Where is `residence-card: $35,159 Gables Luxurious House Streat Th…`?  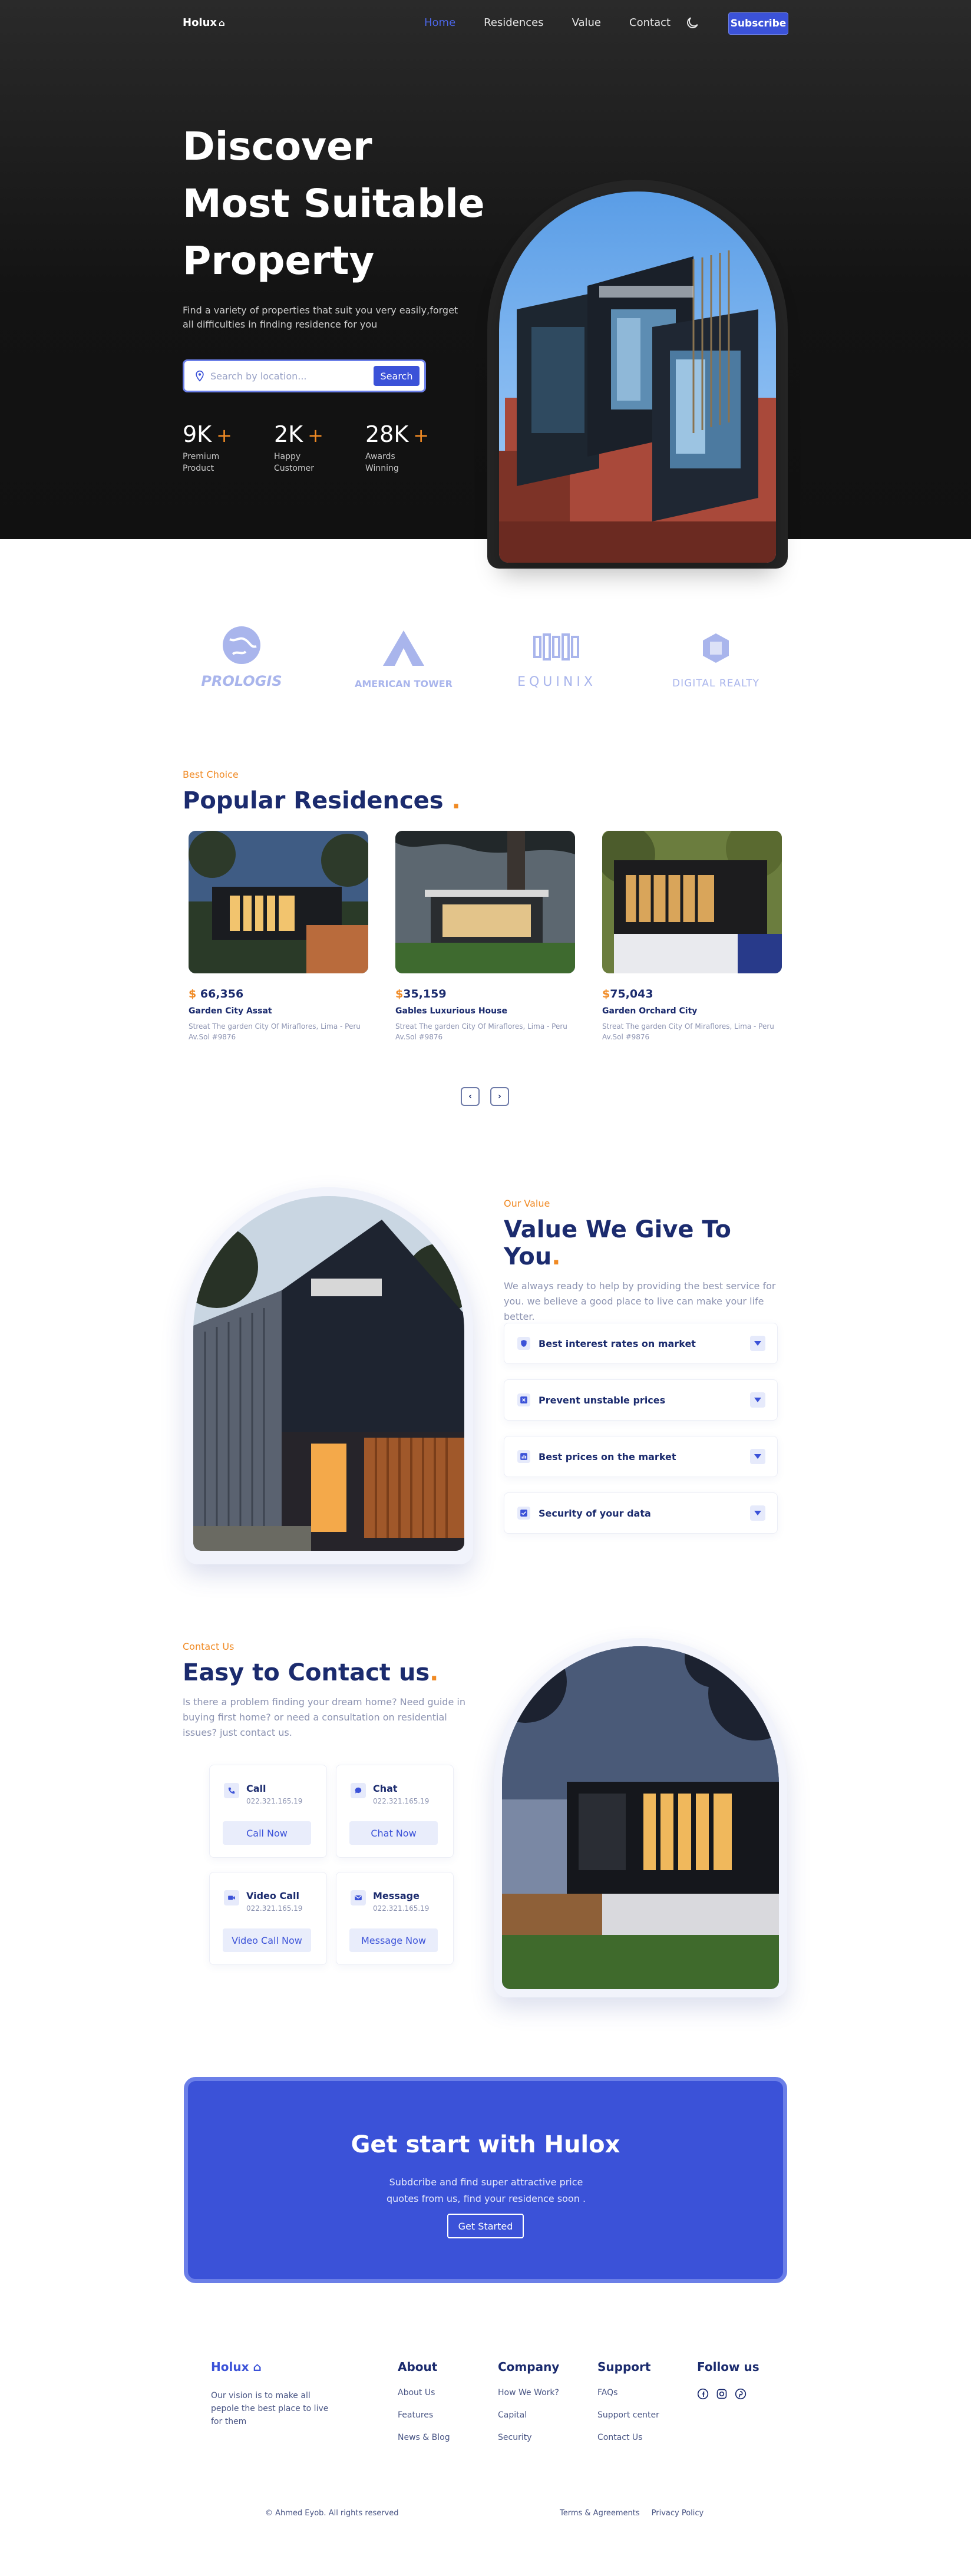 residence-card: $35,159 Gables Luxurious House Streat Th… is located at coordinates (485, 936).